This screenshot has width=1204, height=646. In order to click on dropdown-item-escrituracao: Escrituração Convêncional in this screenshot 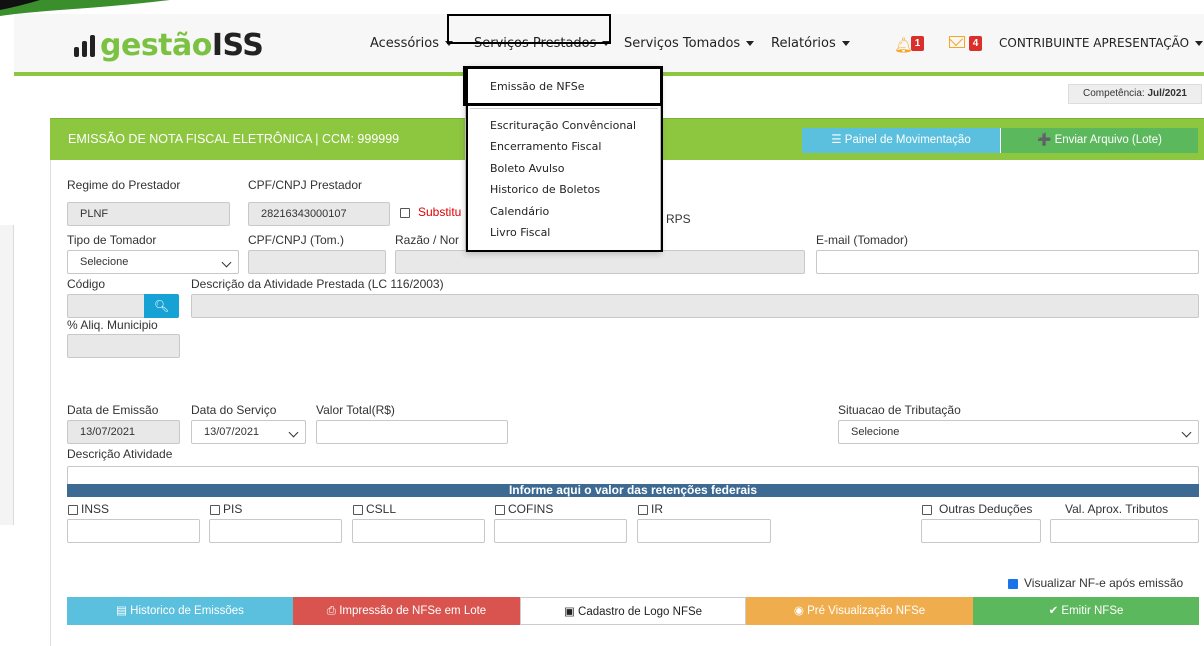, I will do `click(563, 125)`.